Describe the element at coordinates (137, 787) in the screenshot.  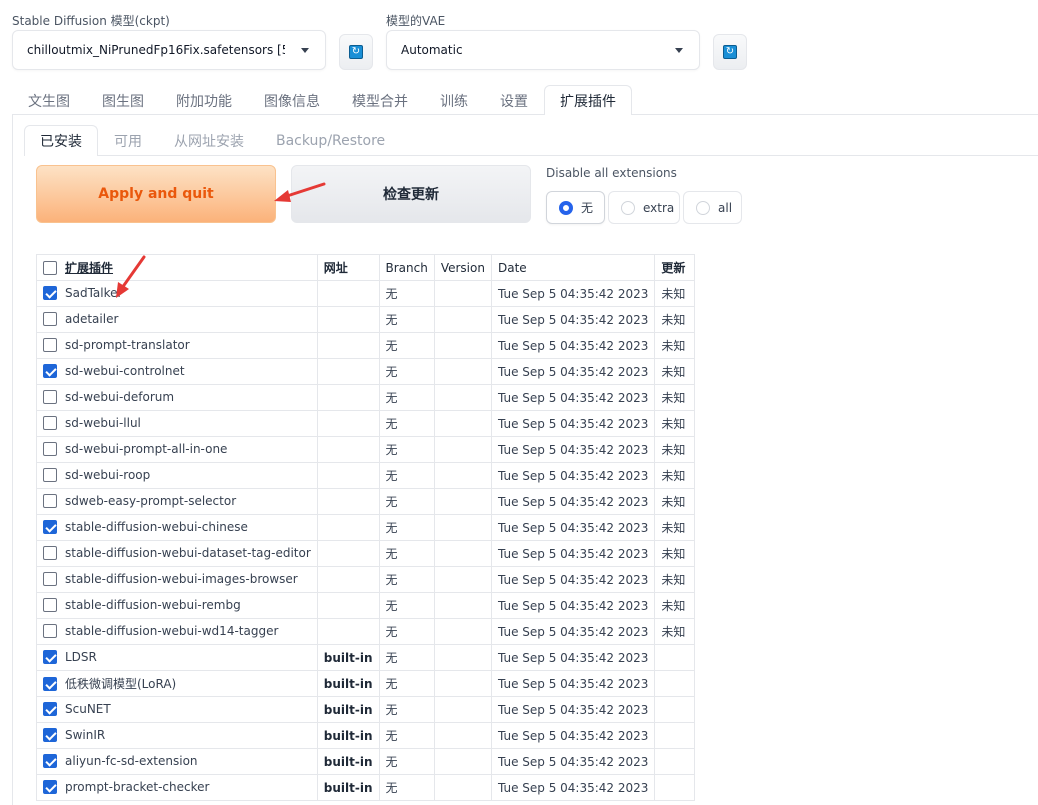
I see `extension-name: prompt-bracket-checker` at that location.